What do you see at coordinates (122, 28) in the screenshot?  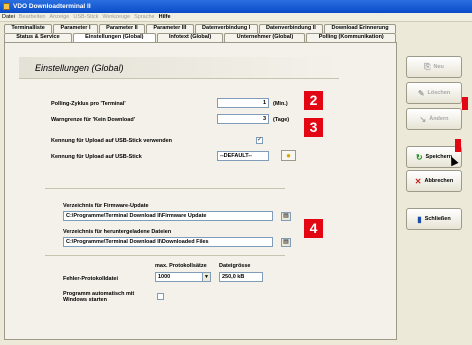 I see `tab-parameter-2: Parameter II` at bounding box center [122, 28].